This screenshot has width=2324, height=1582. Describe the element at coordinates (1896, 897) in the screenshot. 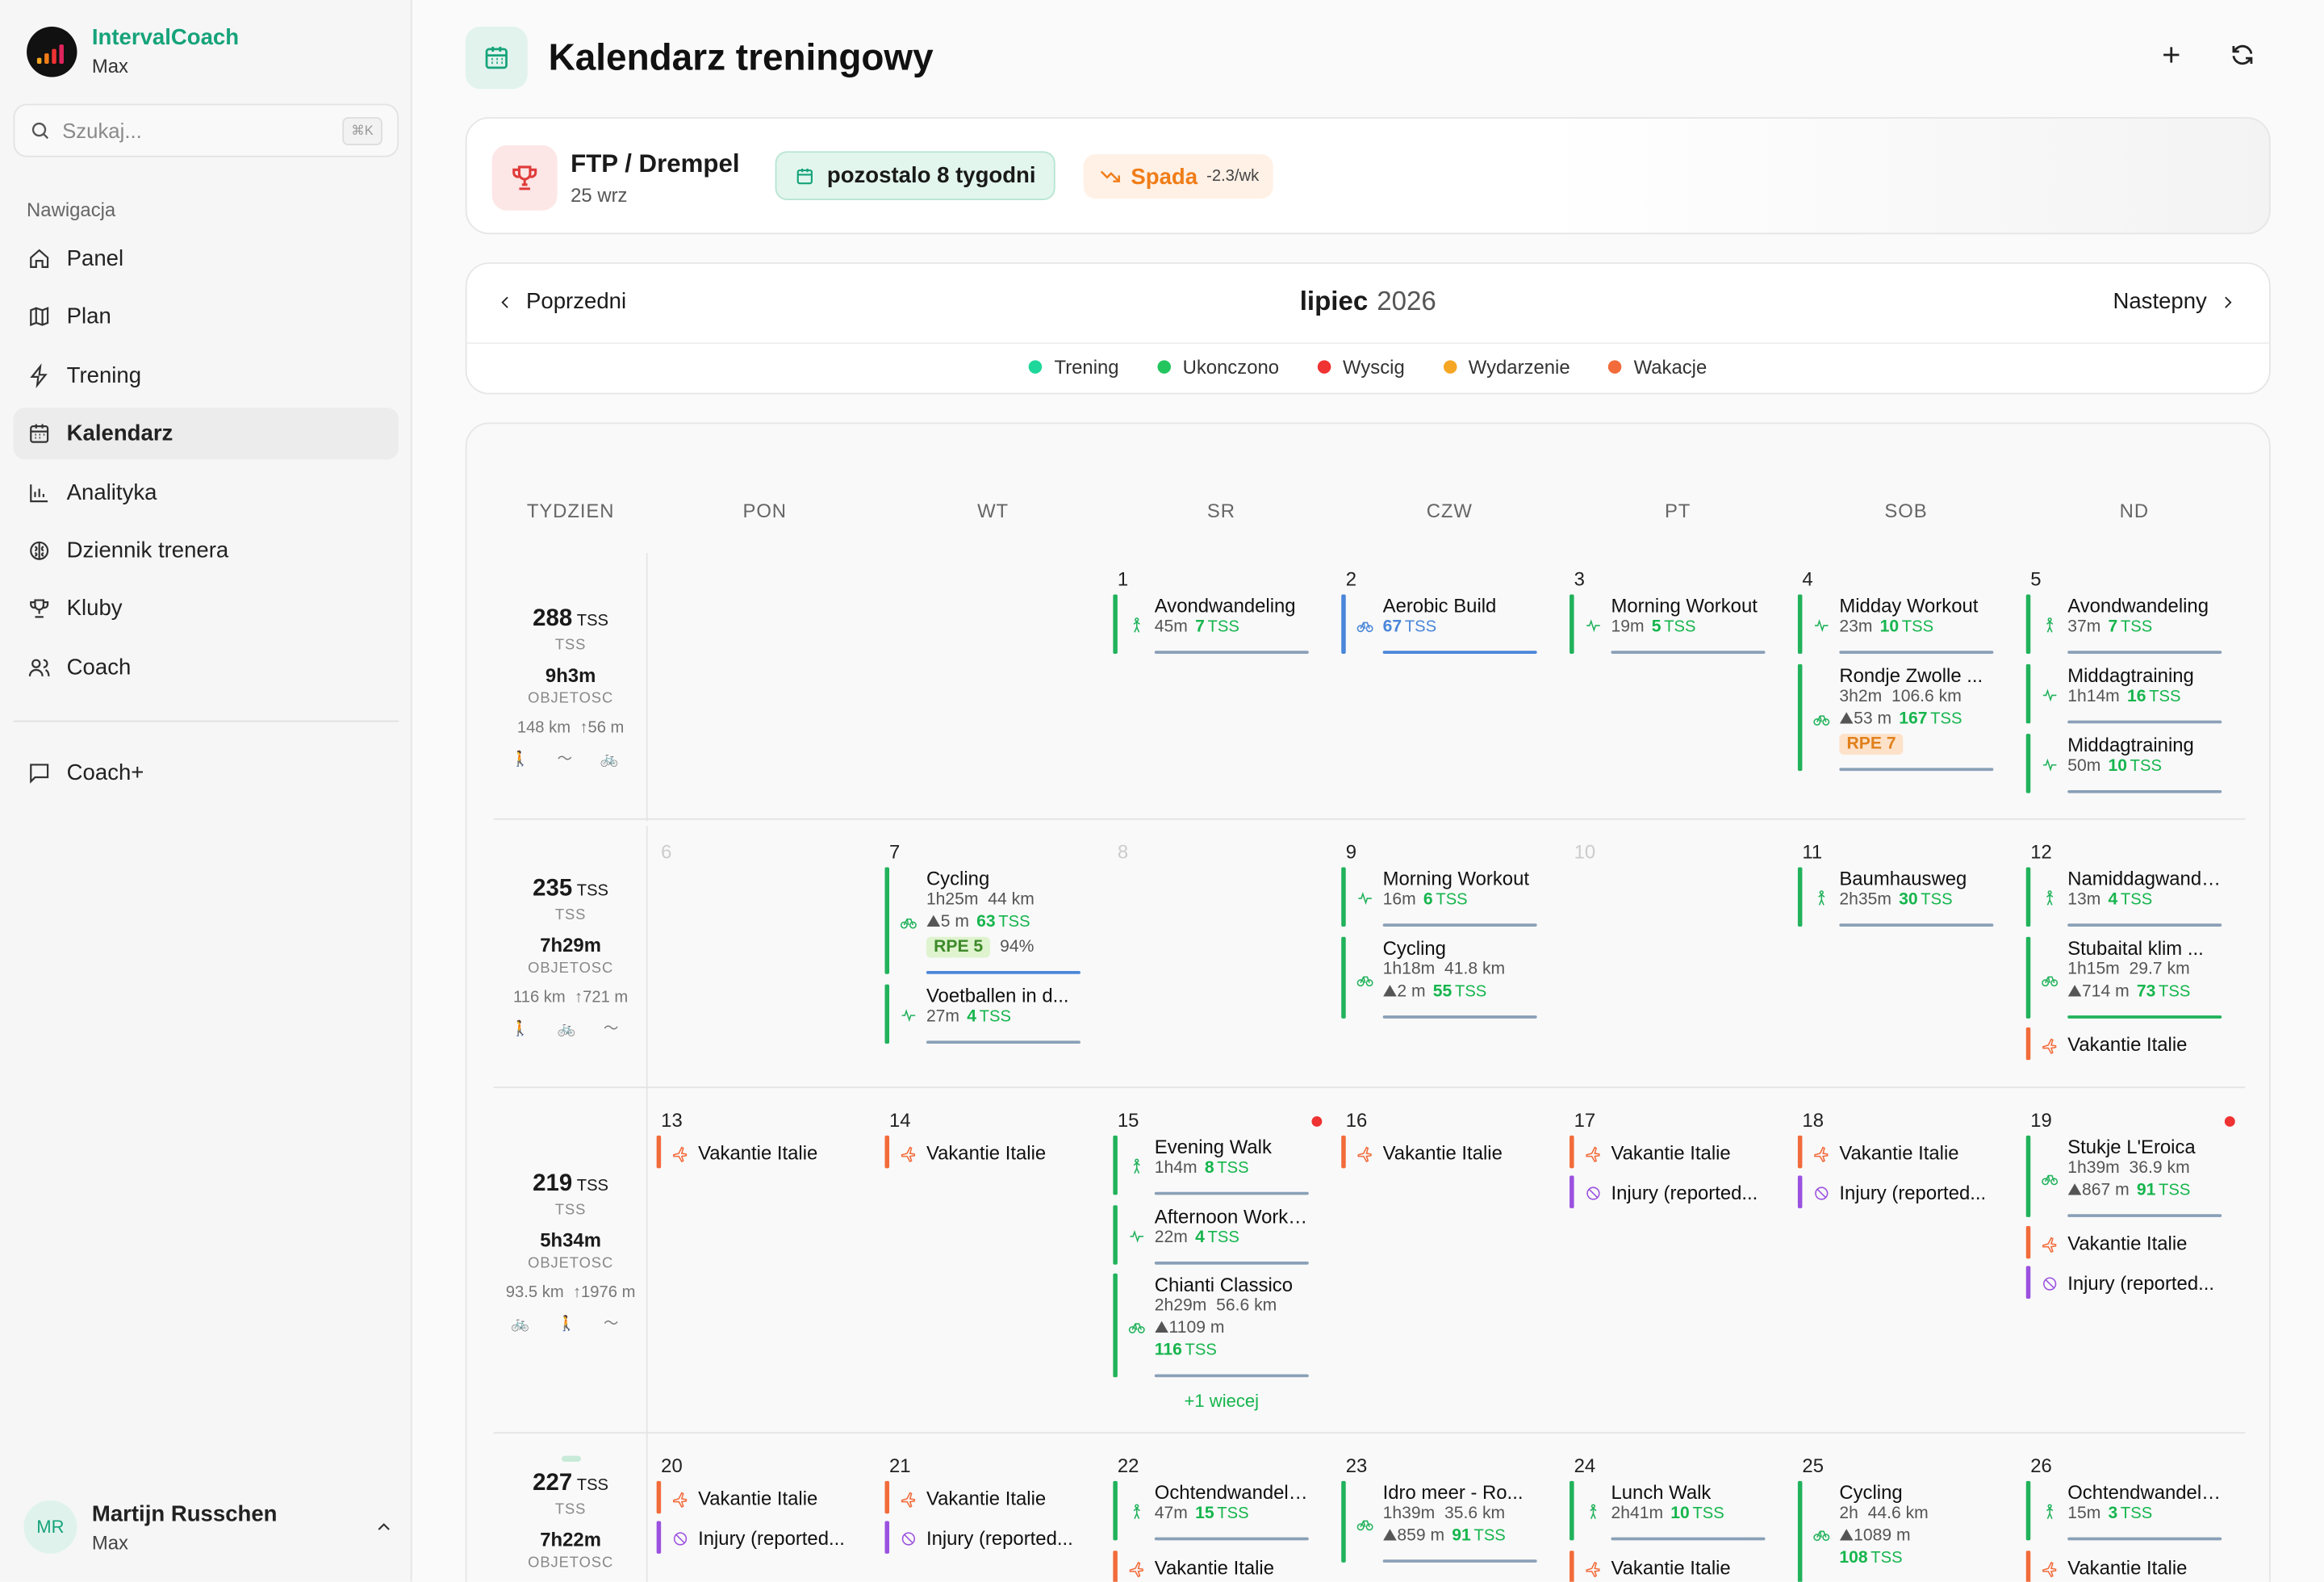

I see `calendar-activity: Baumhausweg 2h35m 30 TSS` at that location.